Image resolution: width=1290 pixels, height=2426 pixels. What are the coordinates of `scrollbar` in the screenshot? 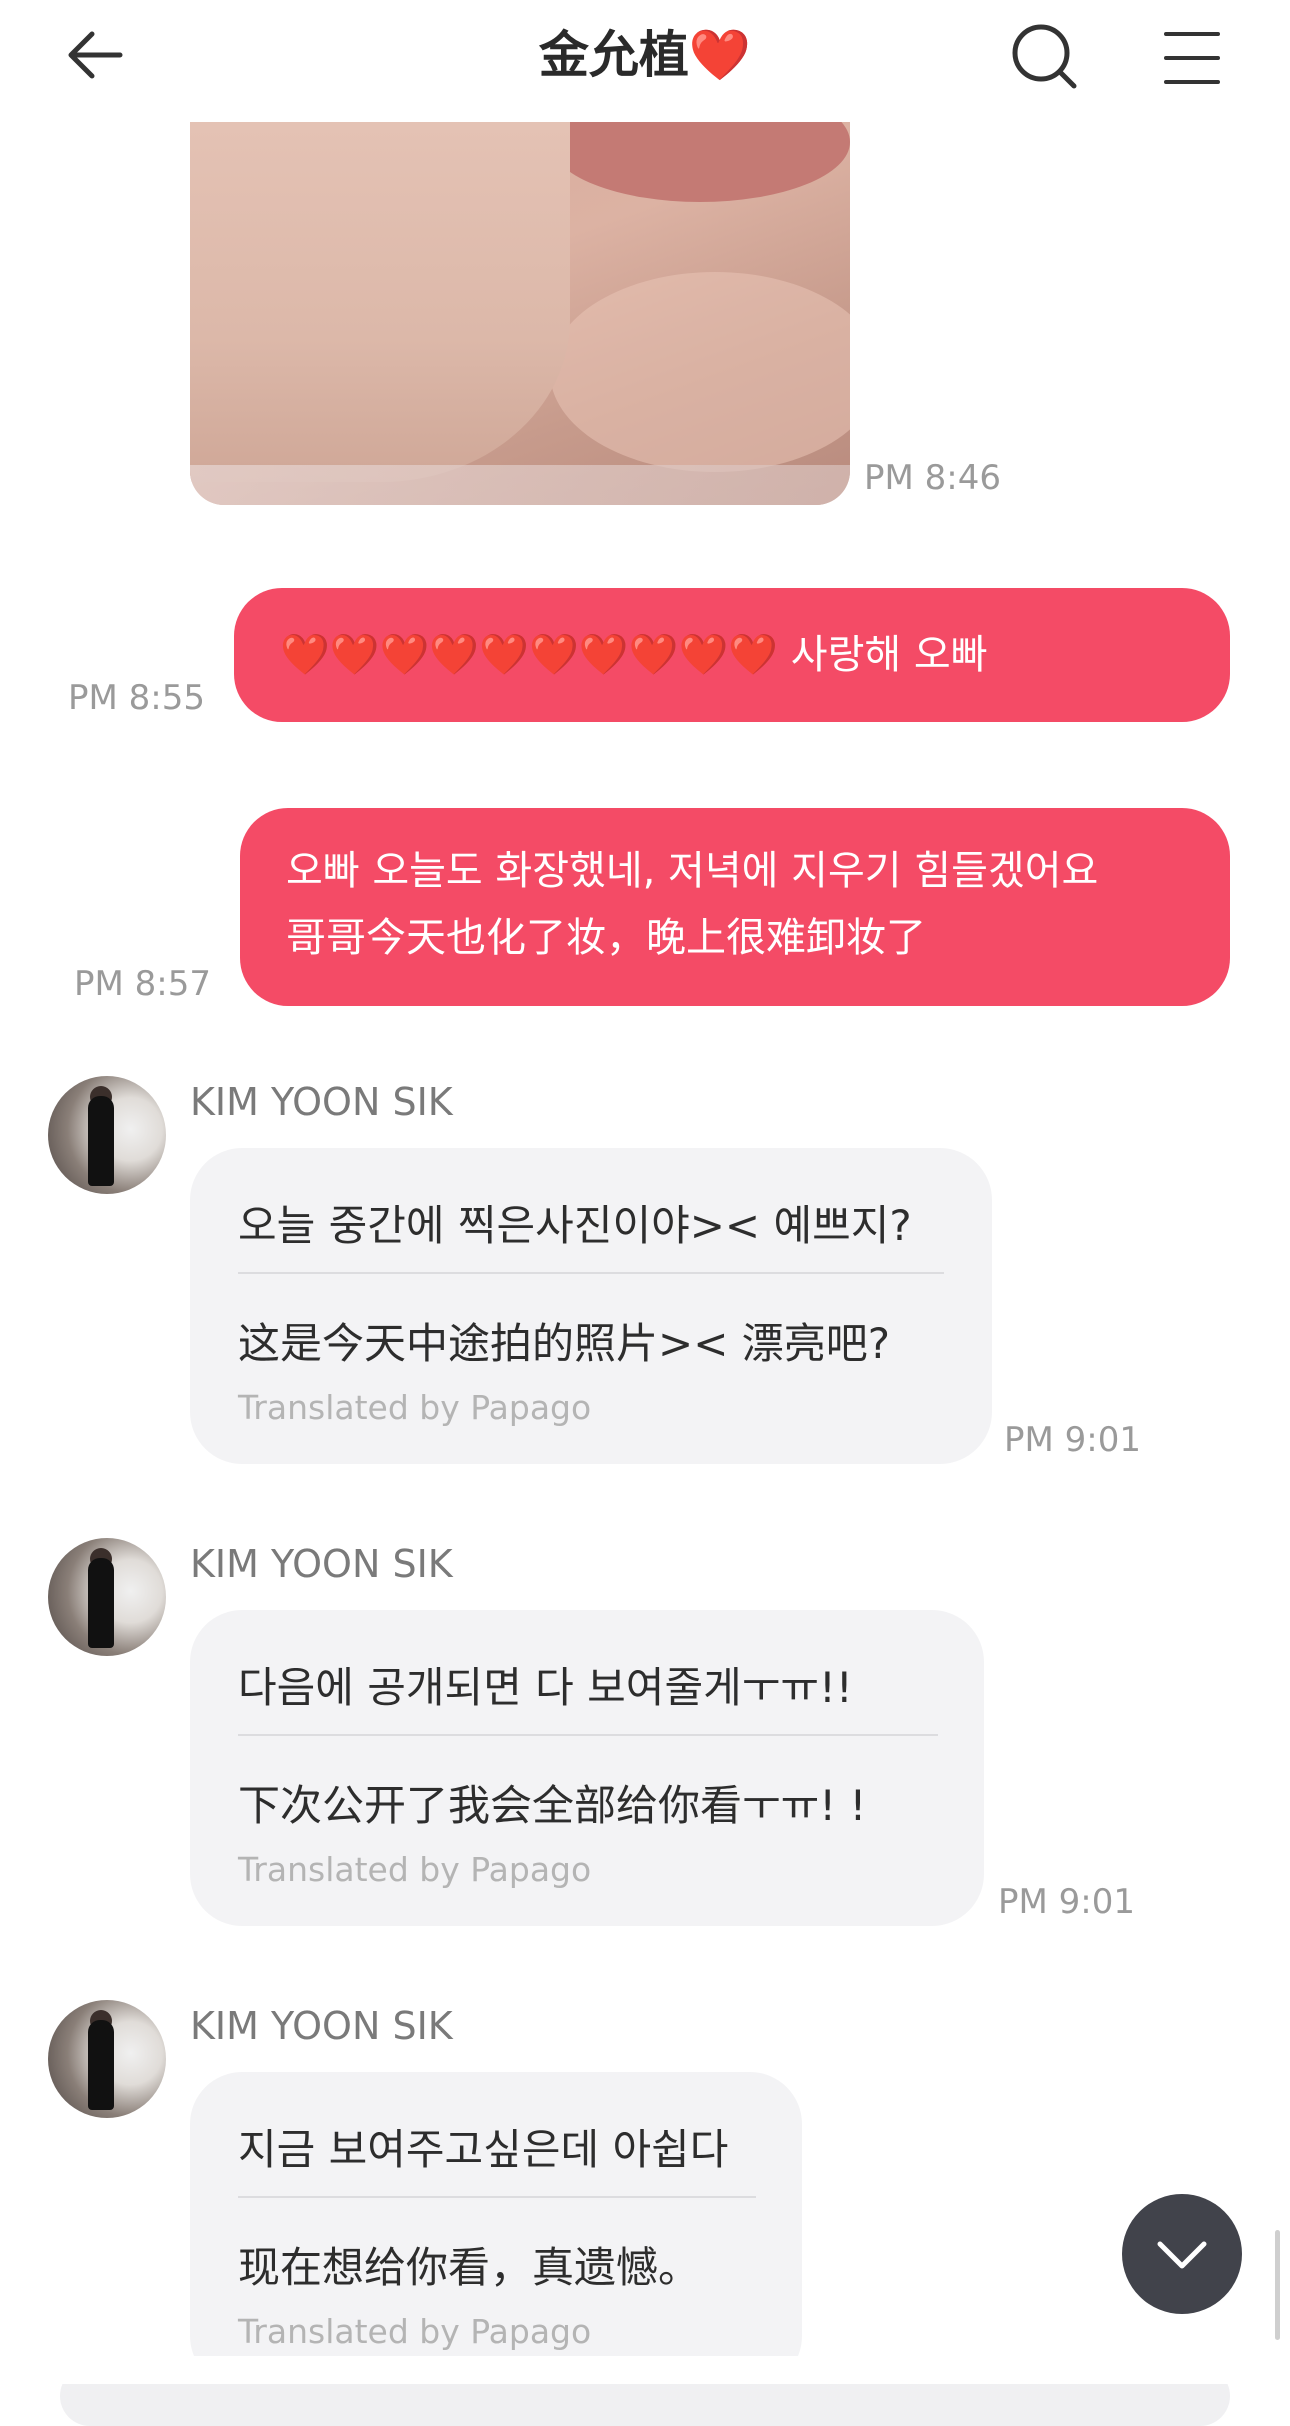 It's located at (1277, 2285).